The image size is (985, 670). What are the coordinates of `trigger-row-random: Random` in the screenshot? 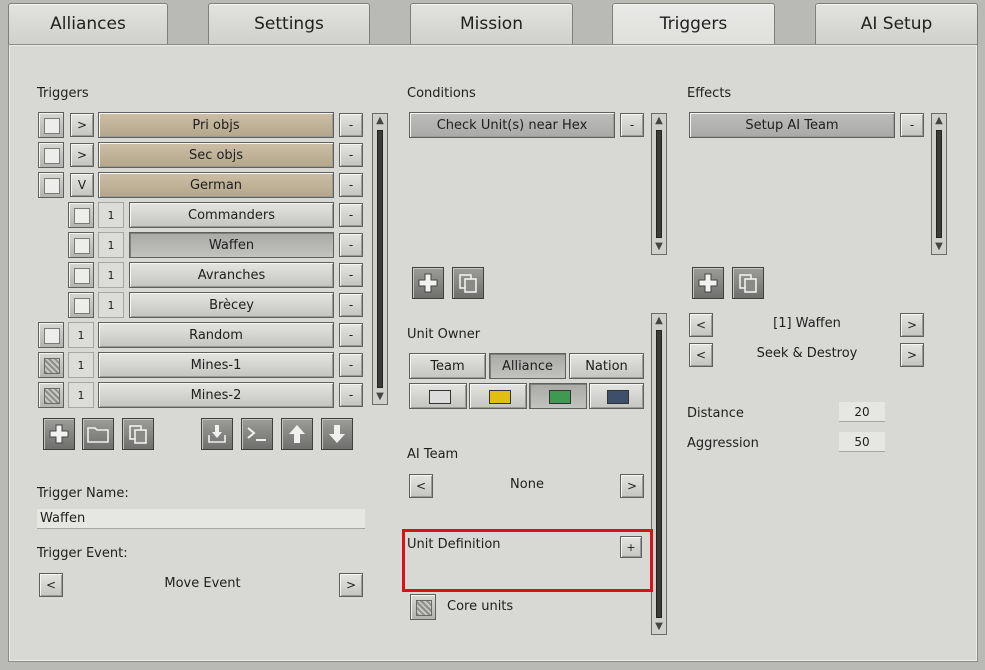 It's located at (216, 335).